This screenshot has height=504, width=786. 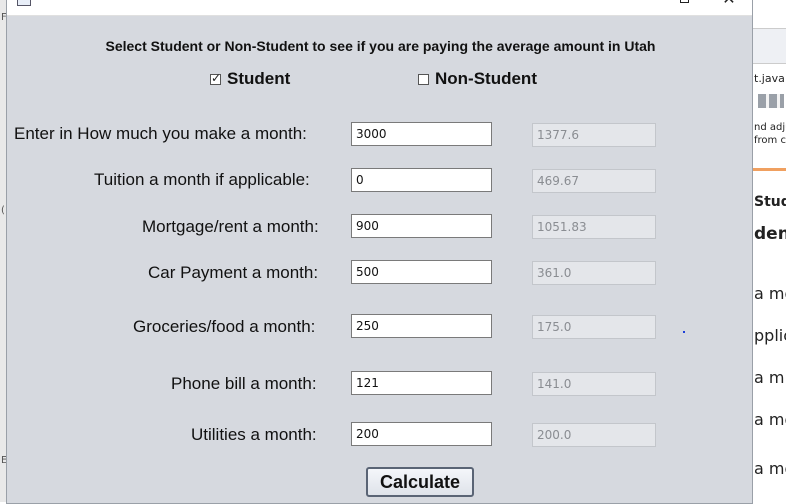 What do you see at coordinates (421, 434) in the screenshot?
I see `utilities-input: 200` at bounding box center [421, 434].